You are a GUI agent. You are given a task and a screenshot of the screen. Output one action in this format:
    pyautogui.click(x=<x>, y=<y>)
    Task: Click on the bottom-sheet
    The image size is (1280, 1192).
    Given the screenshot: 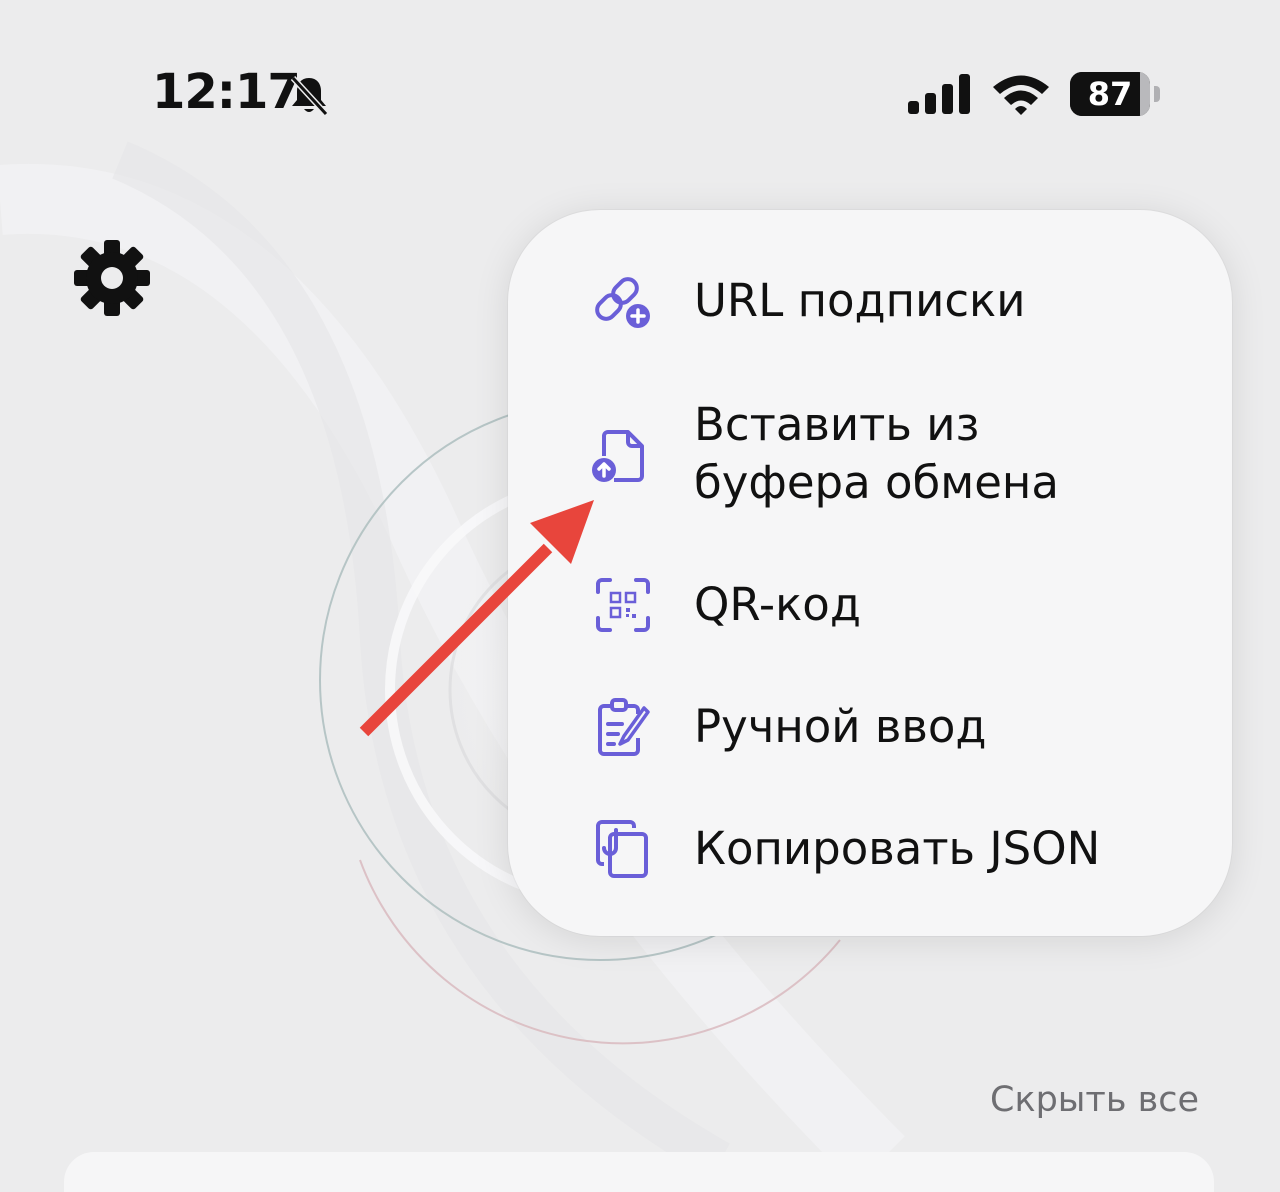 What is the action you would take?
    pyautogui.click(x=639, y=1172)
    